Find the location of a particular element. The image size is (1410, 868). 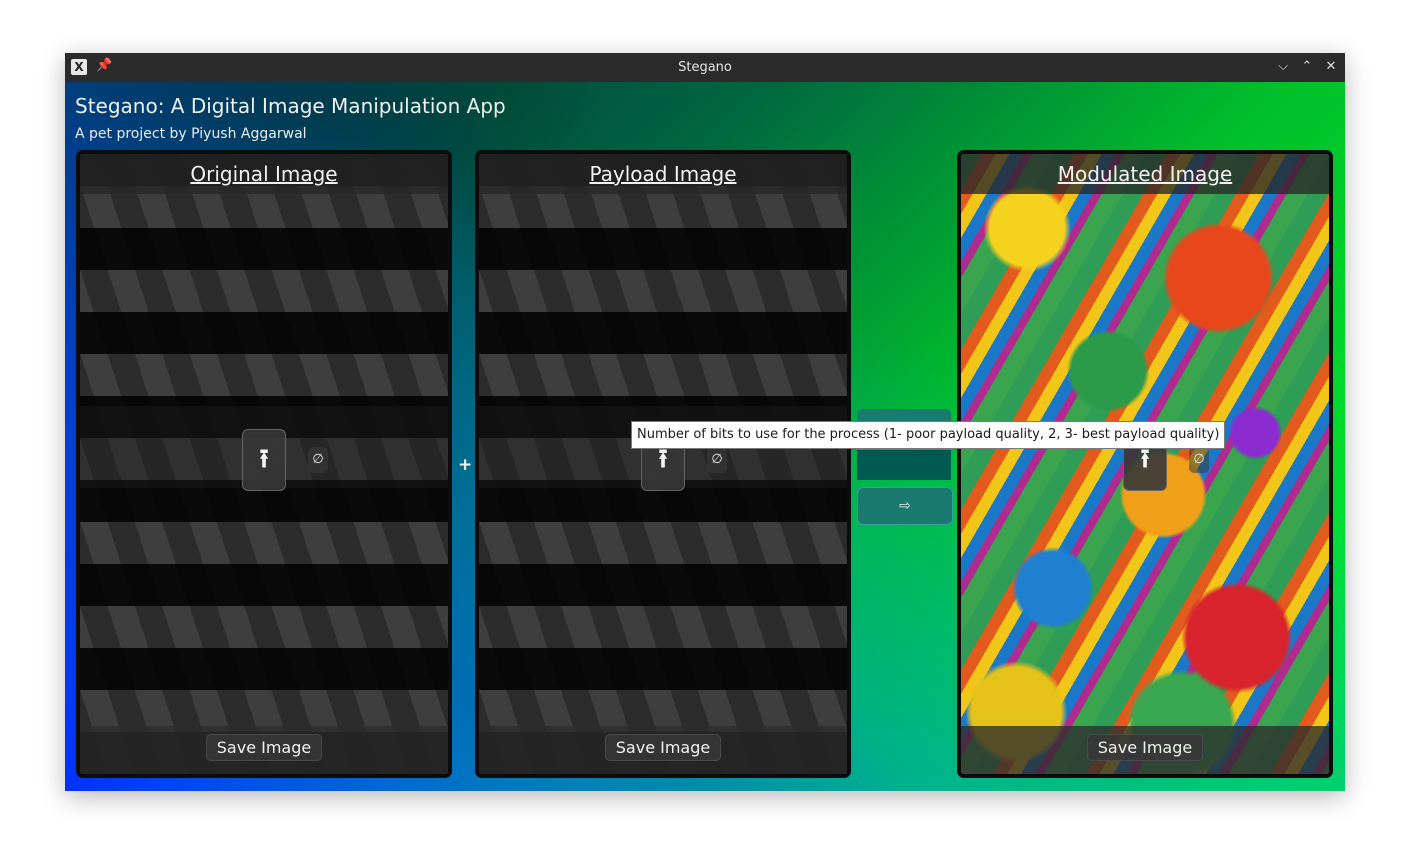

original-image-title: Original Image is located at coordinates (263, 174).